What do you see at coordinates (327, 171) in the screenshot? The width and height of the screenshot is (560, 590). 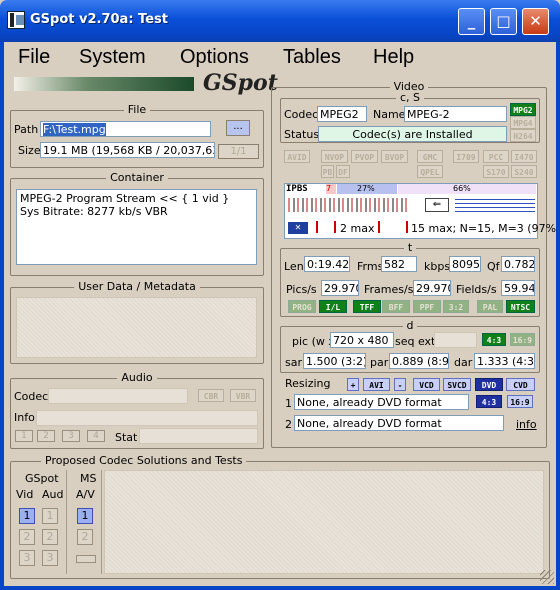 I see `flag-pb: PB` at bounding box center [327, 171].